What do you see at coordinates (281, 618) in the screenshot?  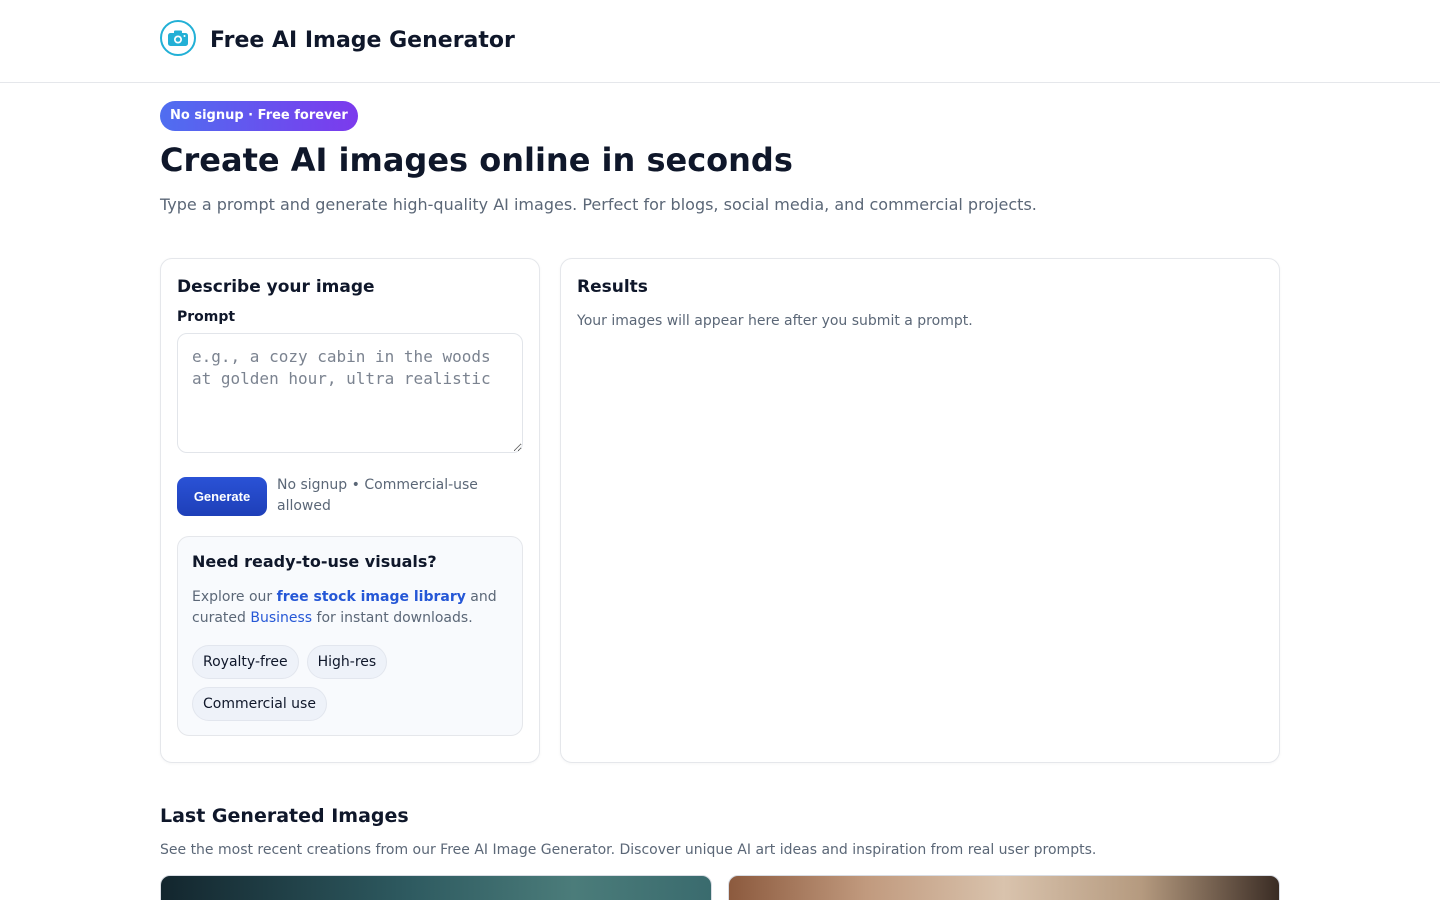 I see `business-link: Business` at bounding box center [281, 618].